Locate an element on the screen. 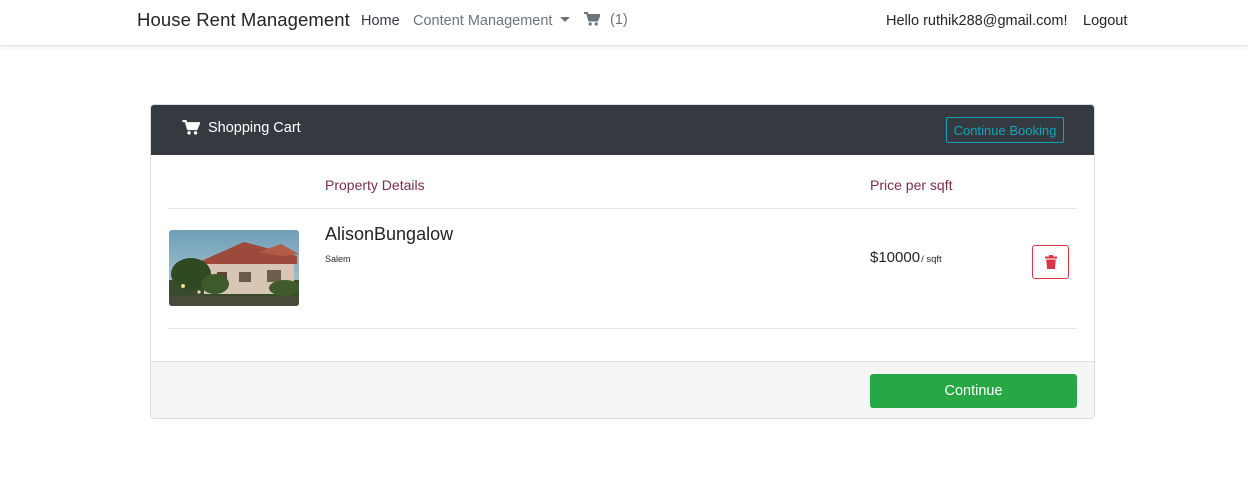 The width and height of the screenshot is (1248, 494). nav-cart-link: (1) is located at coordinates (606, 20).